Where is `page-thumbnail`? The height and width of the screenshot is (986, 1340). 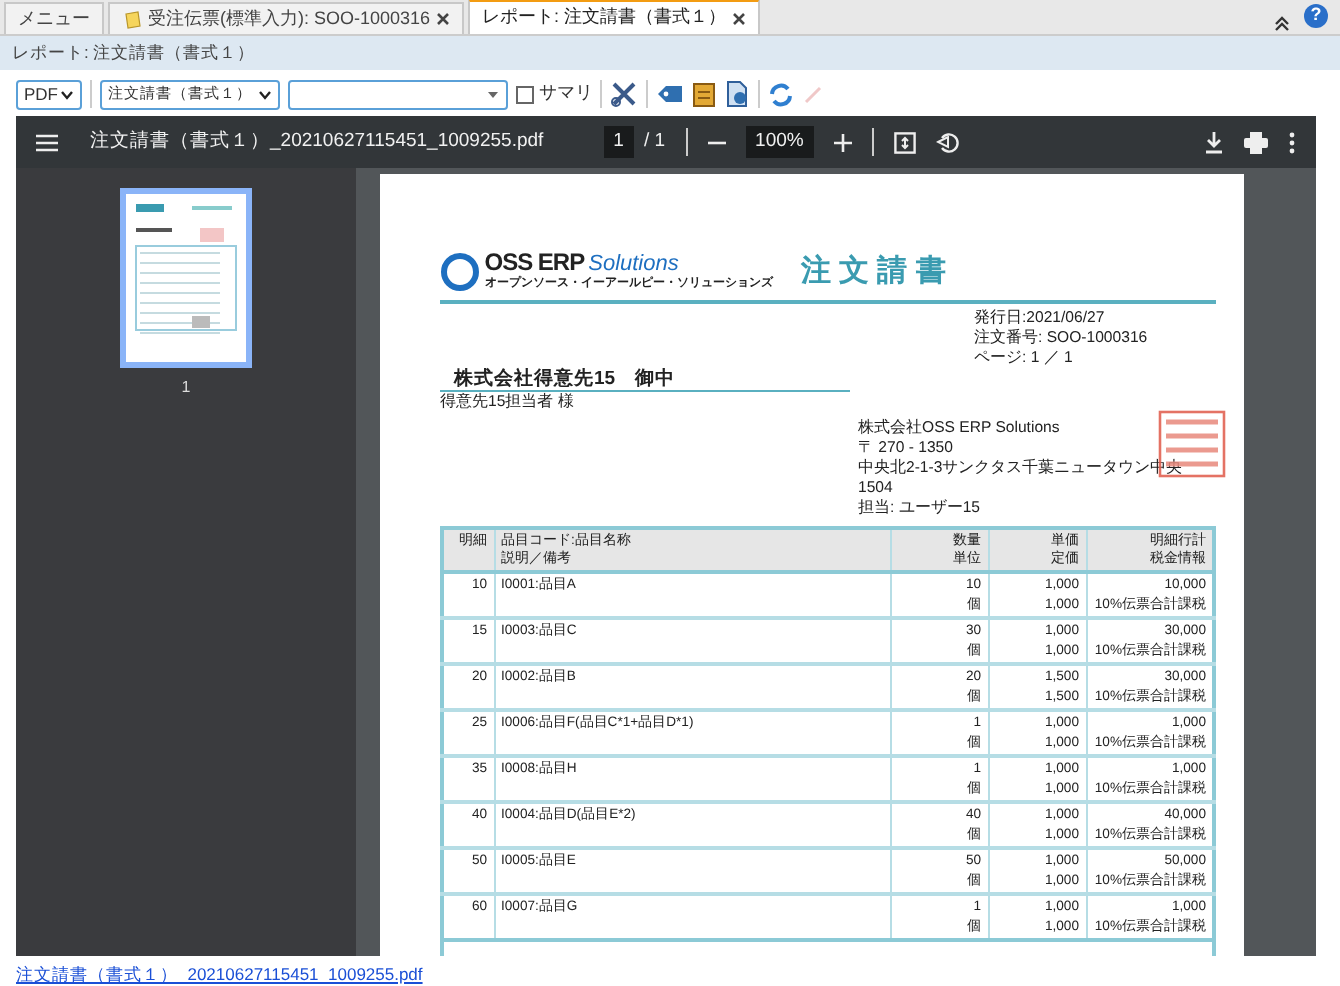 page-thumbnail is located at coordinates (186, 278).